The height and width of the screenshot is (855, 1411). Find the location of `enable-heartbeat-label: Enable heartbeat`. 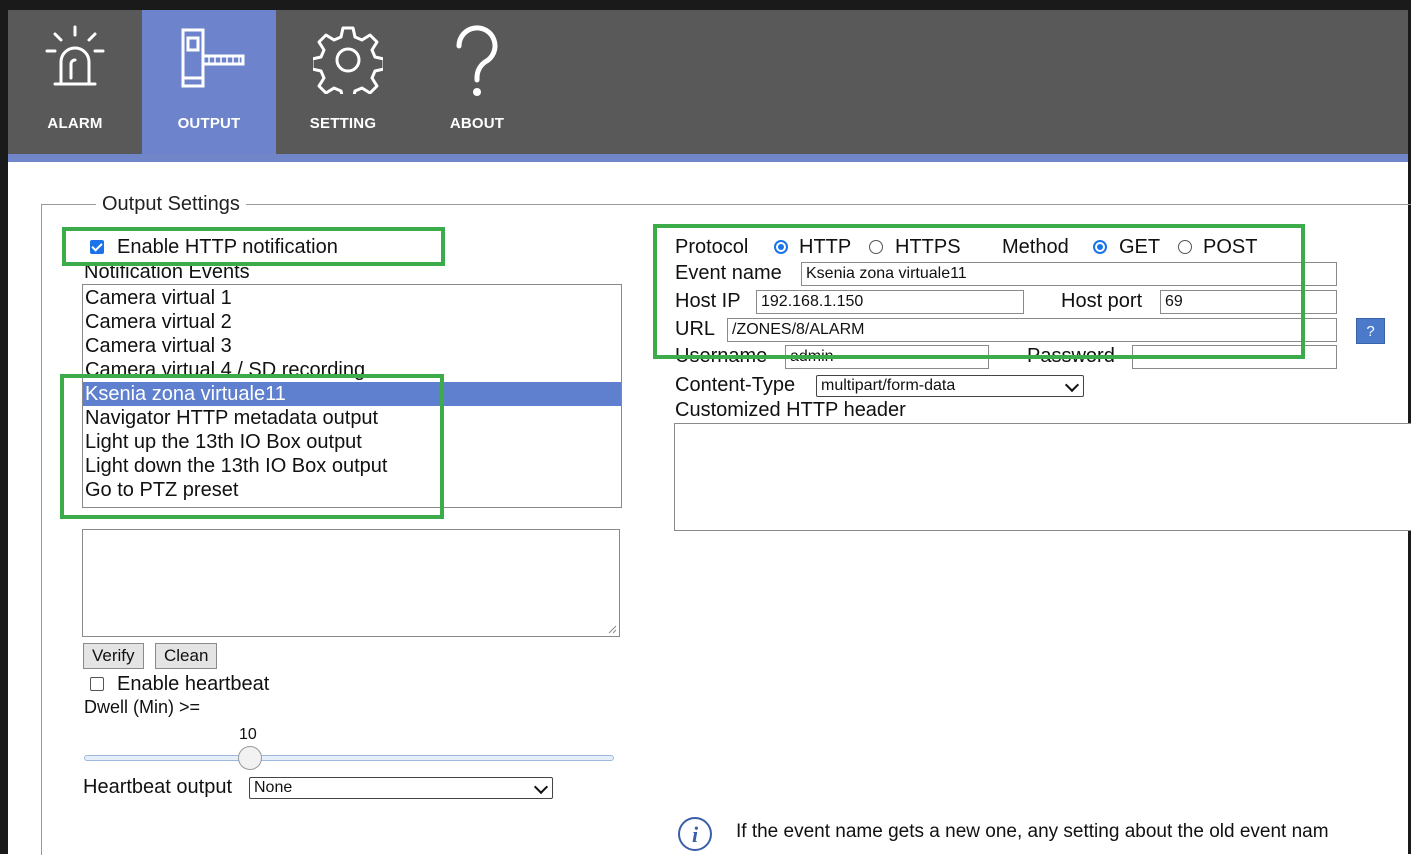

enable-heartbeat-label: Enable heartbeat is located at coordinates (193, 684).